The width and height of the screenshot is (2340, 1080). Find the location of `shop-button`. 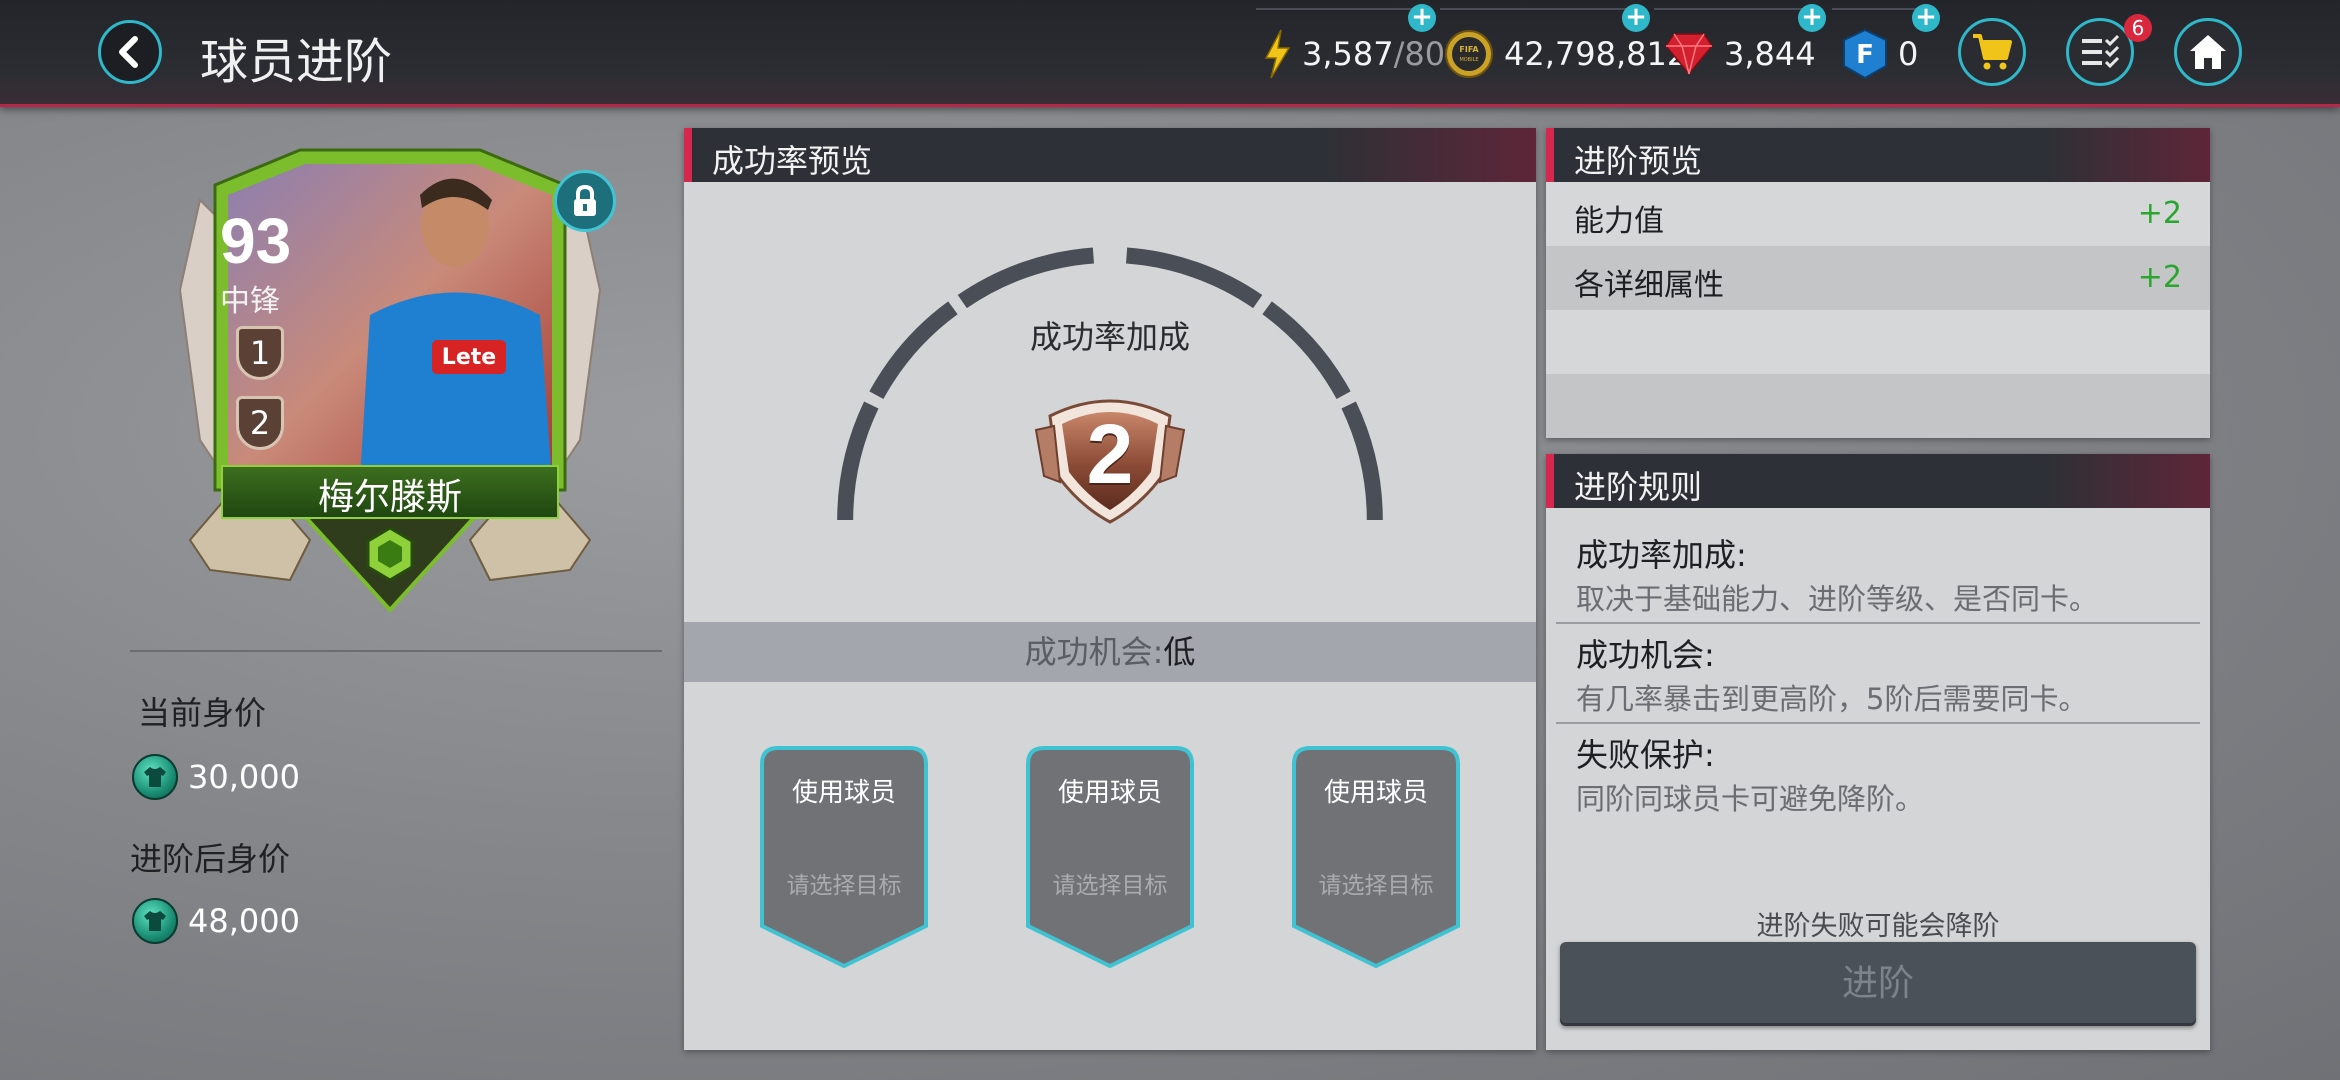

shop-button is located at coordinates (1992, 52).